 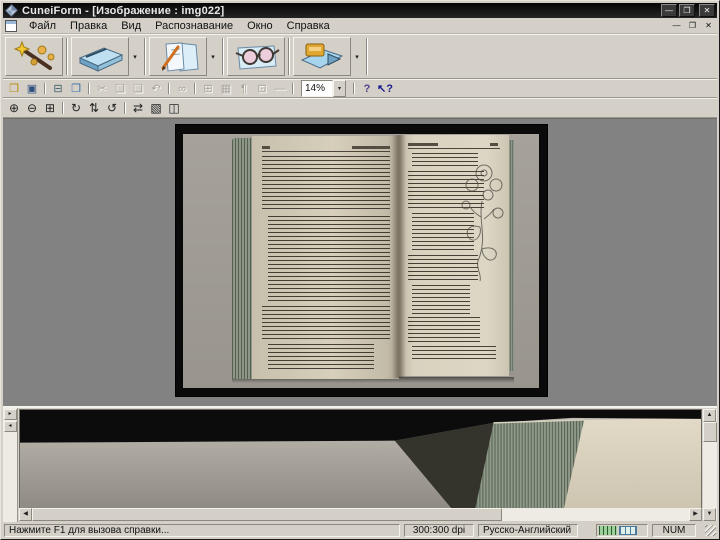 I want to click on zoom-combo: 14% ▾, so click(x=323, y=88).